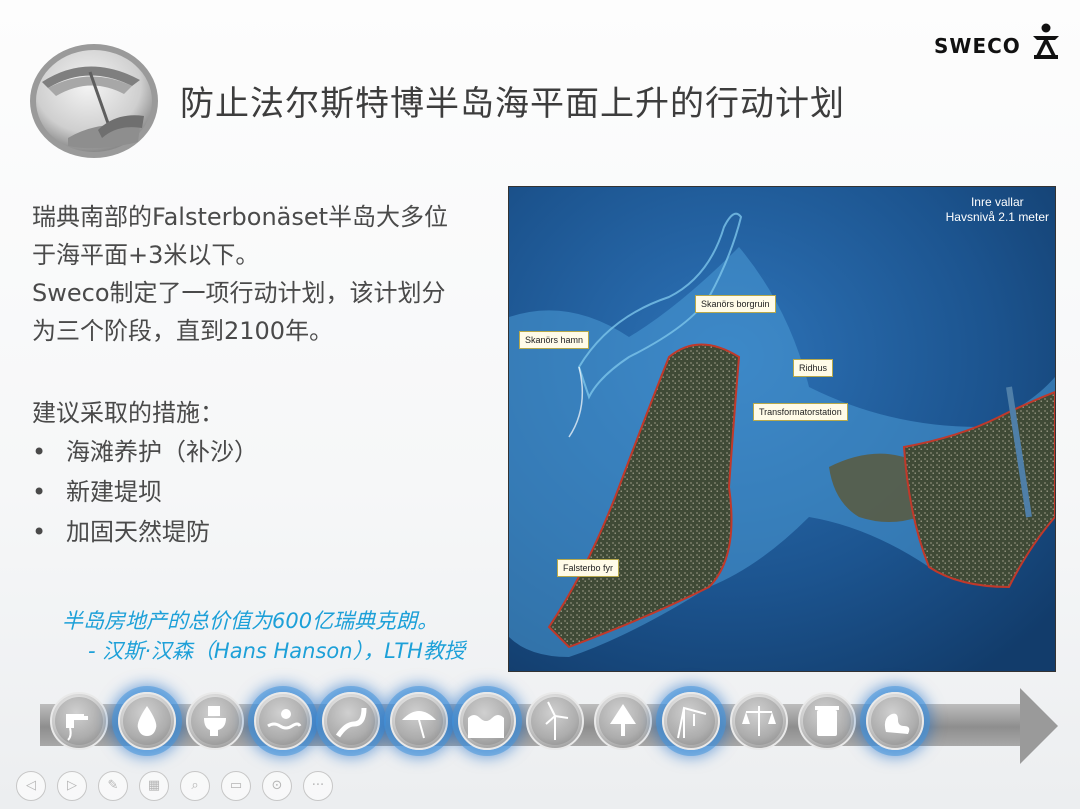  Describe the element at coordinates (236, 786) in the screenshot. I see `subtitles-button: ▭` at that location.